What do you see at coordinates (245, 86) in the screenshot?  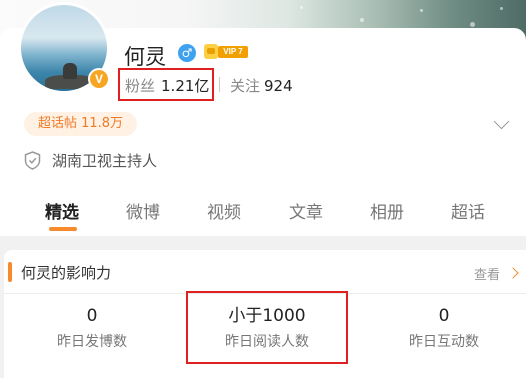 I see `follow-label: 关注` at bounding box center [245, 86].